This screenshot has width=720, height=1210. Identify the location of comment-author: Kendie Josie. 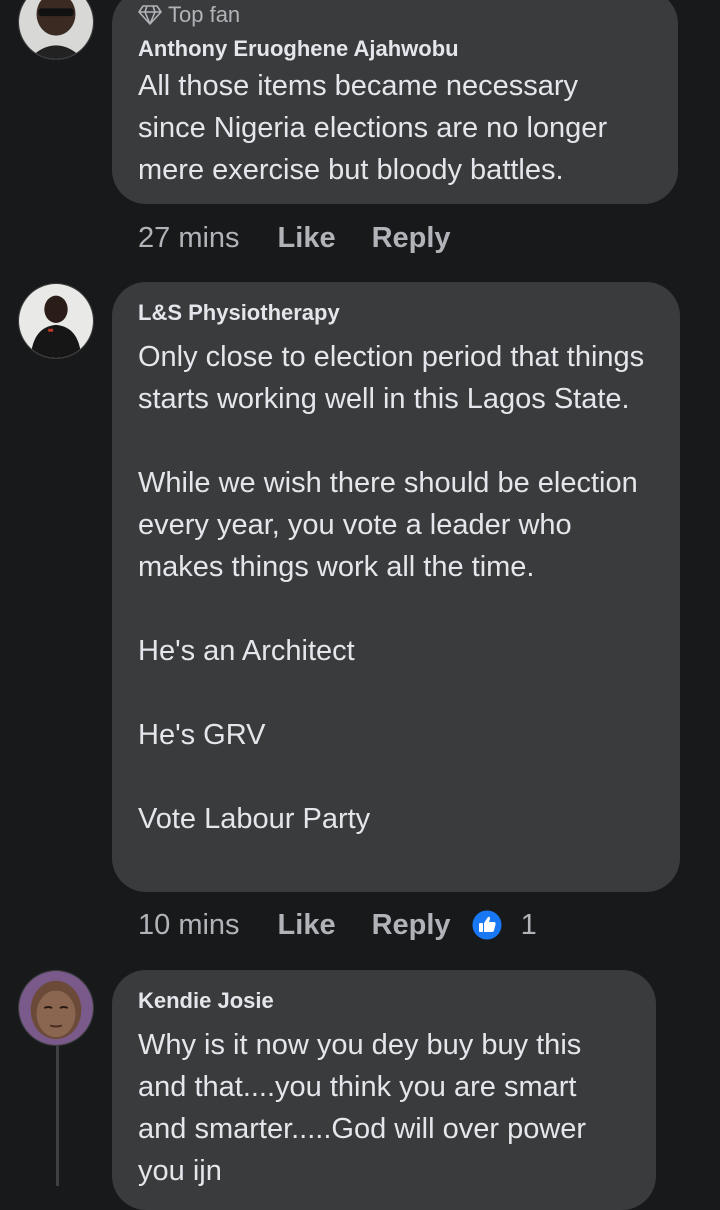
(384, 1001).